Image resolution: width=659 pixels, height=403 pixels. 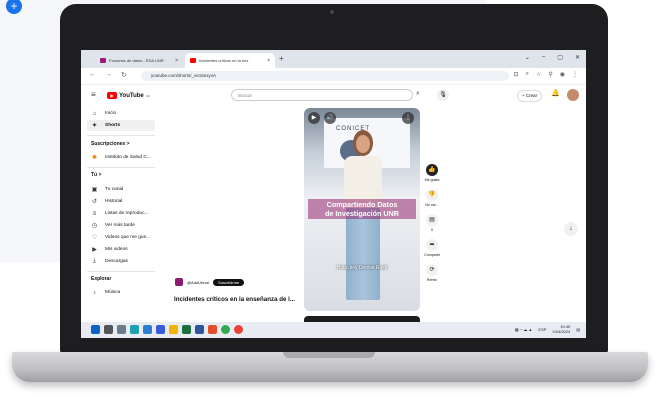 What do you see at coordinates (116, 261) in the screenshot?
I see `sidebar-item-label: Descargas` at bounding box center [116, 261].